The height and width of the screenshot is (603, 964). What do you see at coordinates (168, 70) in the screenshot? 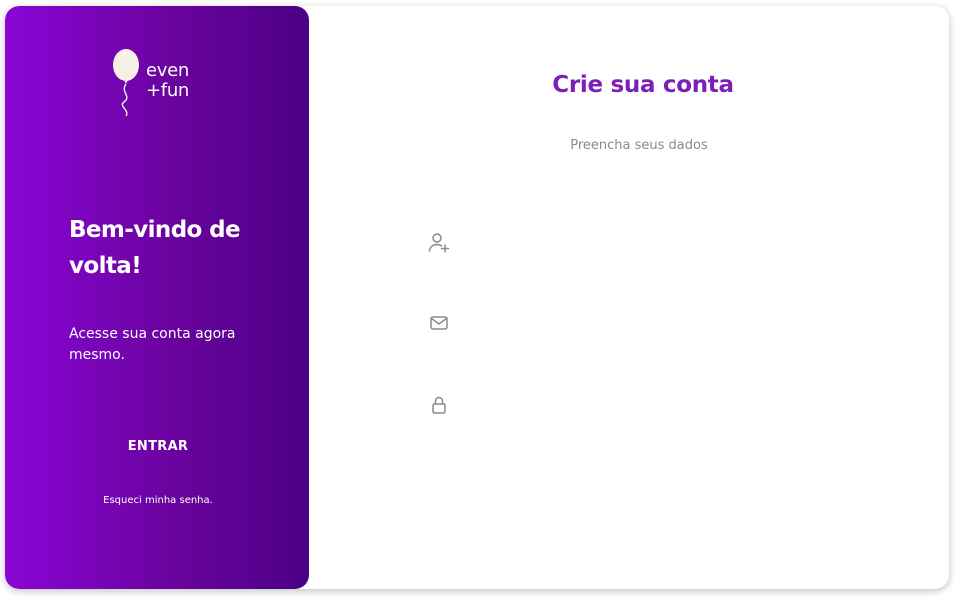
I see `brand-line-1: even` at bounding box center [168, 70].